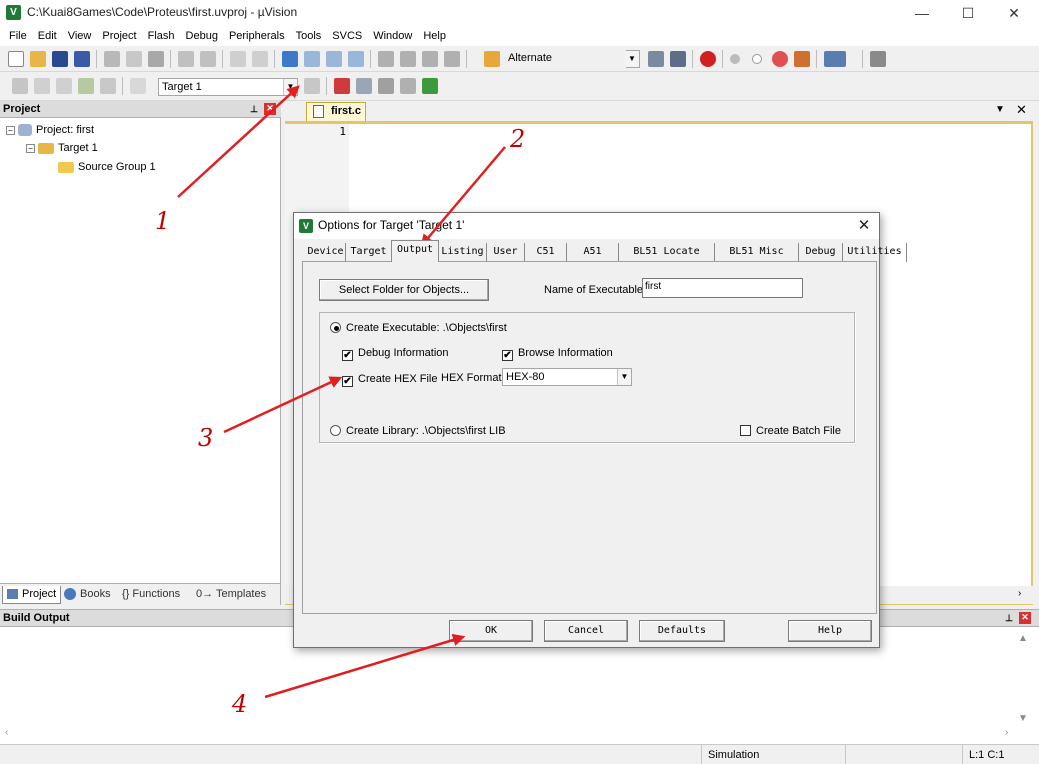 The width and height of the screenshot is (1039, 764). Describe the element at coordinates (283, 405) in the screenshot. I see `arrow-to-hex-checkbox` at that location.